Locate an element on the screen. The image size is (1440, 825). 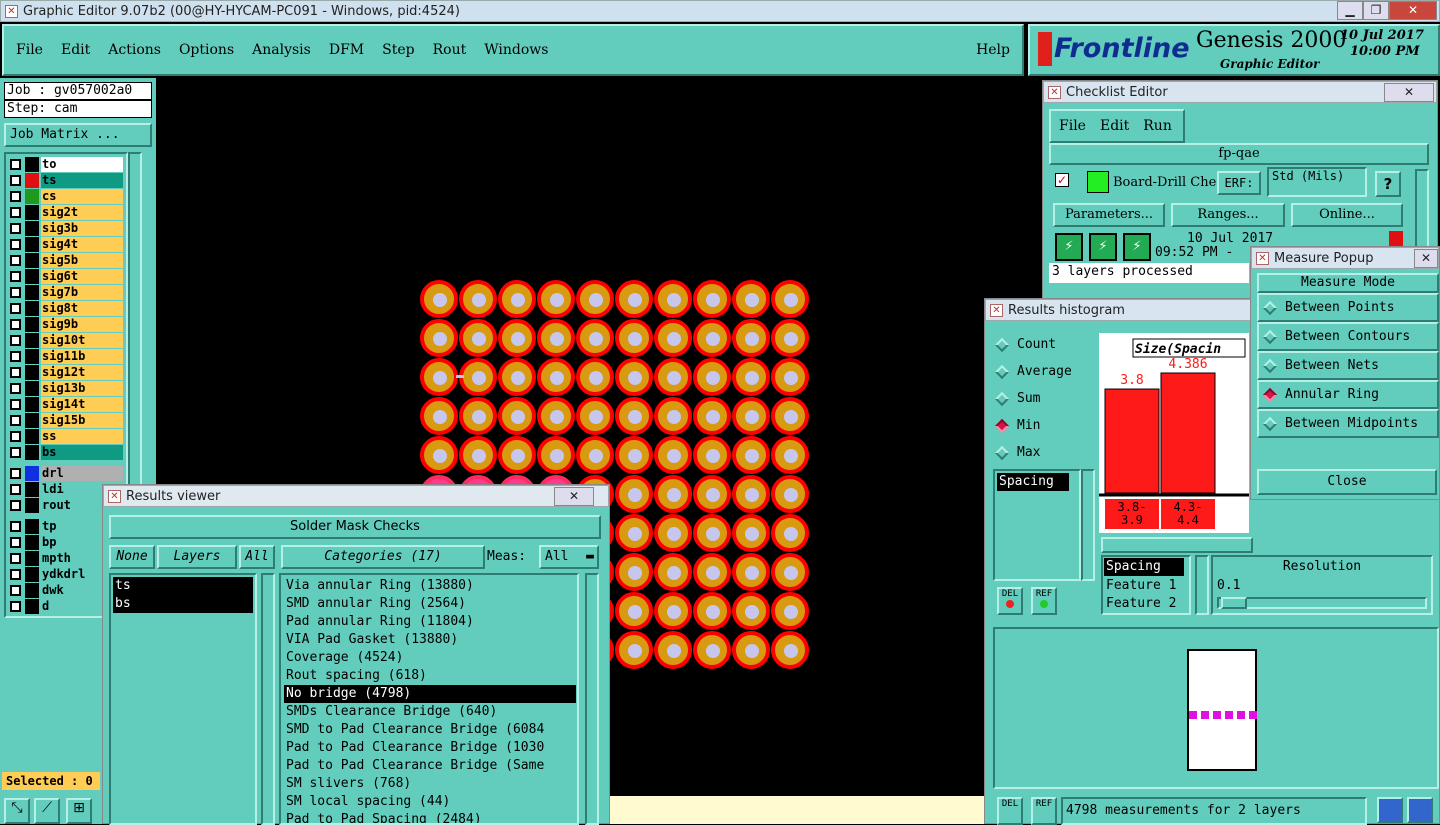
run-icon-1: ⚡ is located at coordinates (1069, 247).